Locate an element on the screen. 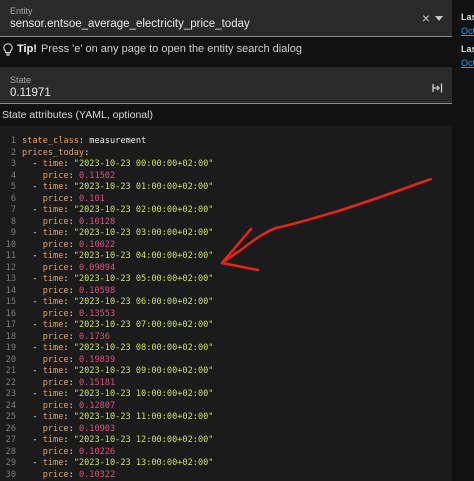 The width and height of the screenshot is (474, 481). code-line: 16 price: 0.13553 is located at coordinates (226, 315).